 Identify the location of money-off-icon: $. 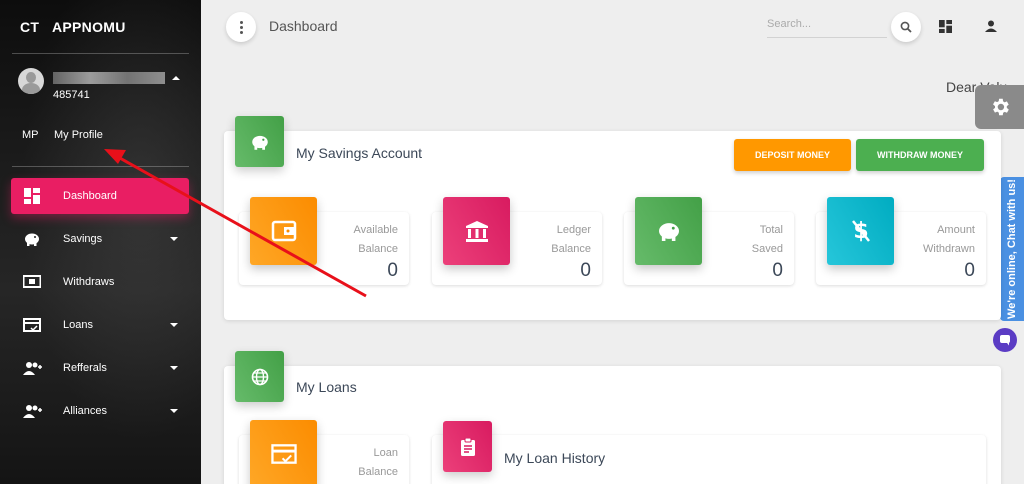
(860, 231).